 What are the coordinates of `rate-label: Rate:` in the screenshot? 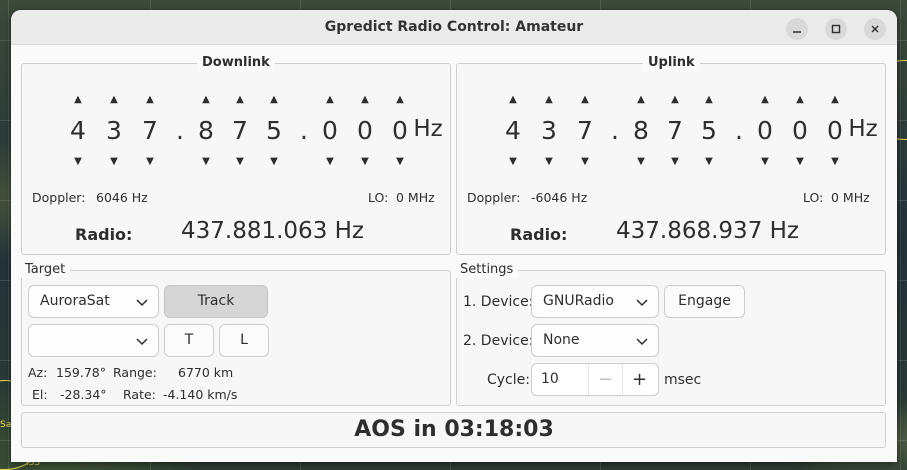 It's located at (139, 394).